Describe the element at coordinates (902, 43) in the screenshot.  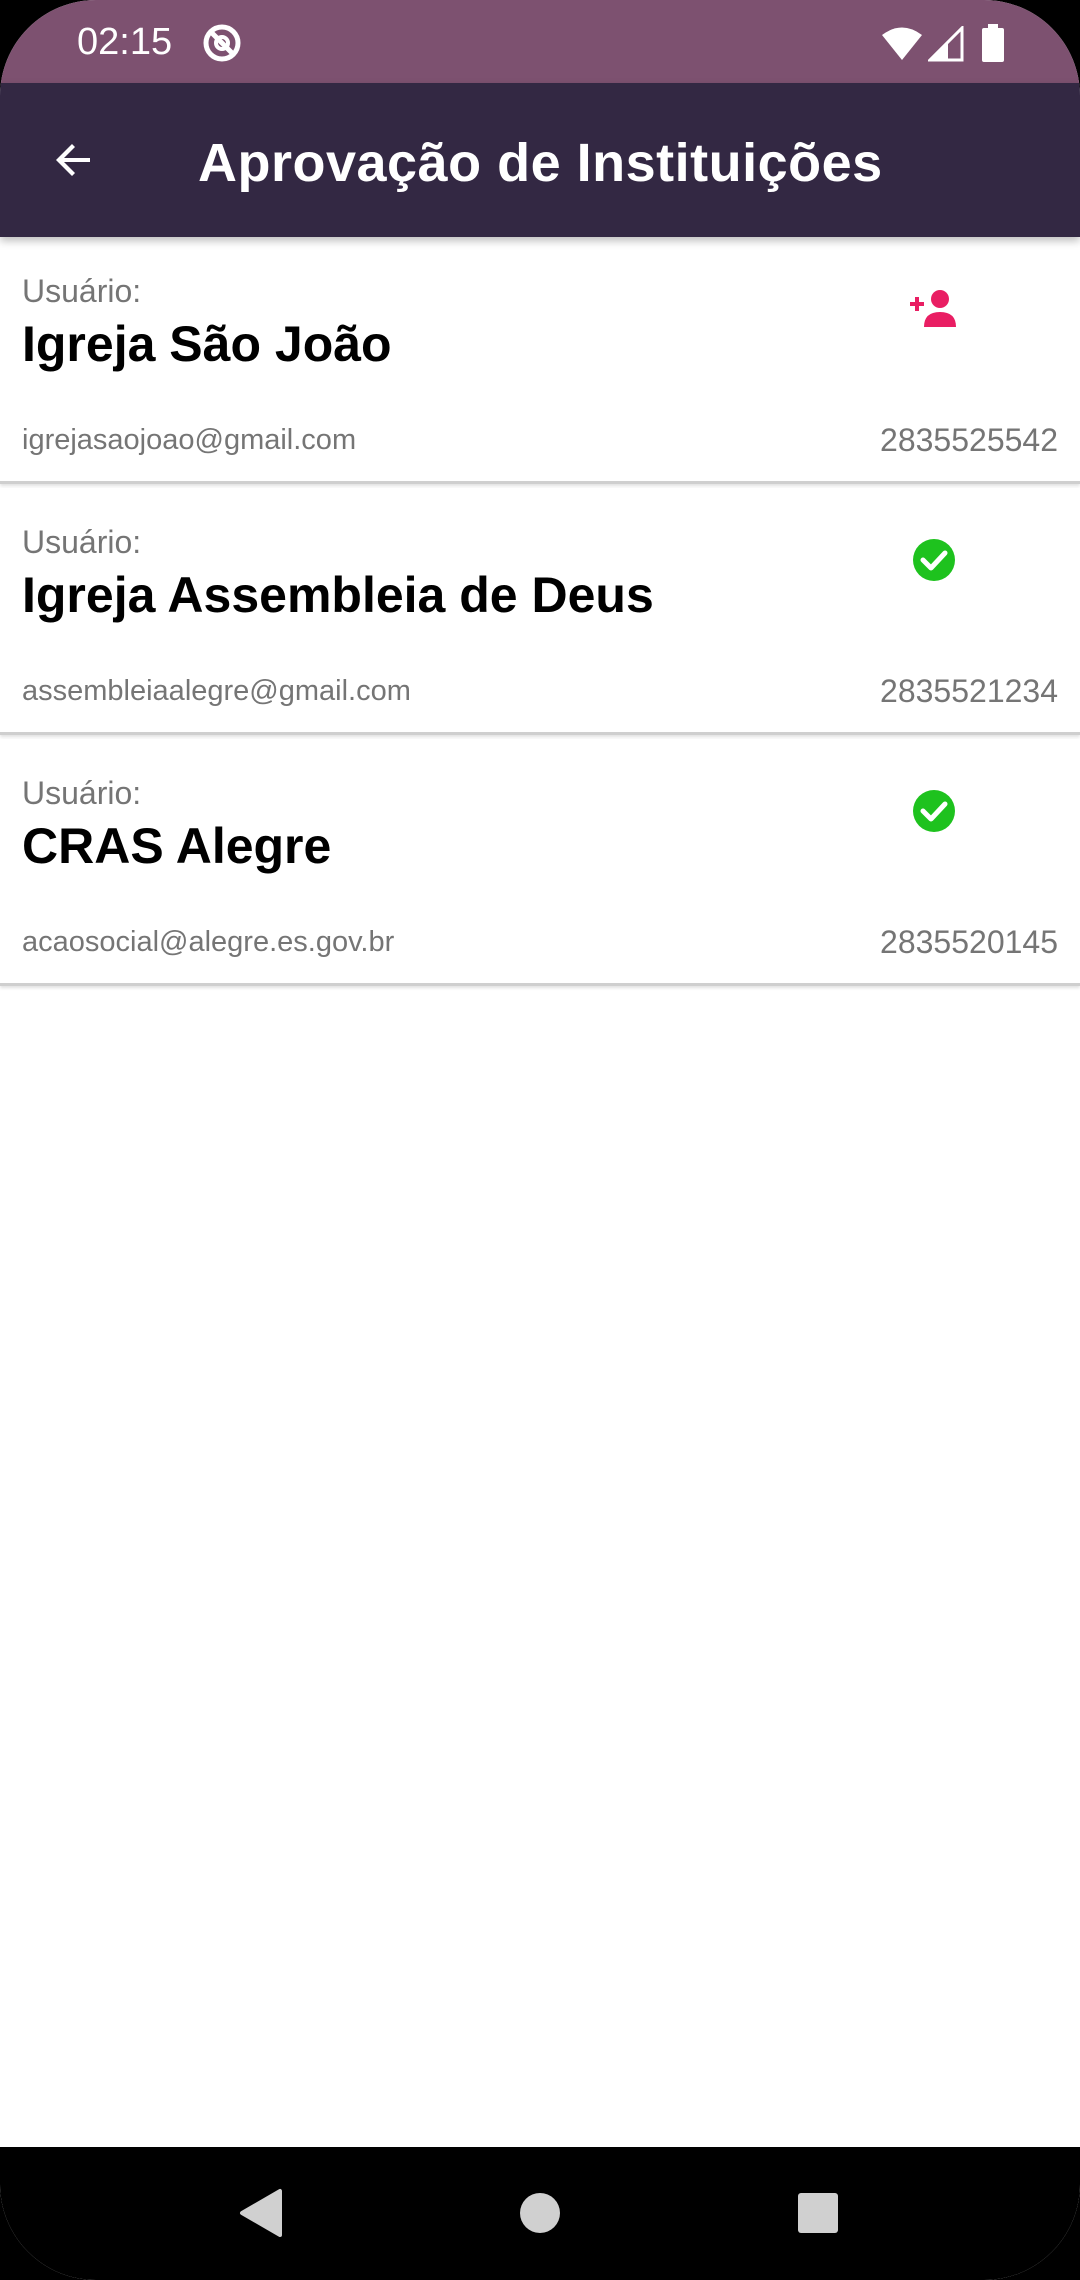
I see `wifi-icon` at that location.